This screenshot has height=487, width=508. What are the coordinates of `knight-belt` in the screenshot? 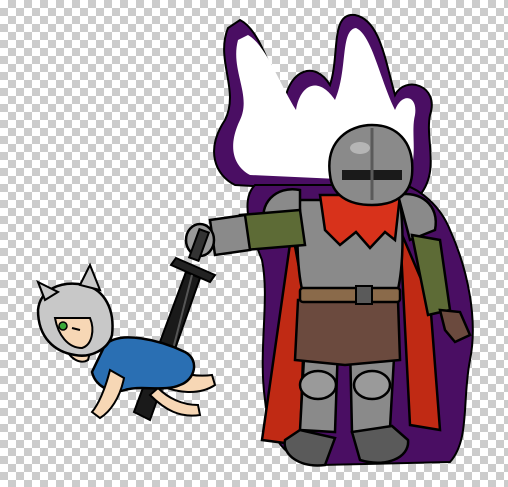 It's located at (350, 295).